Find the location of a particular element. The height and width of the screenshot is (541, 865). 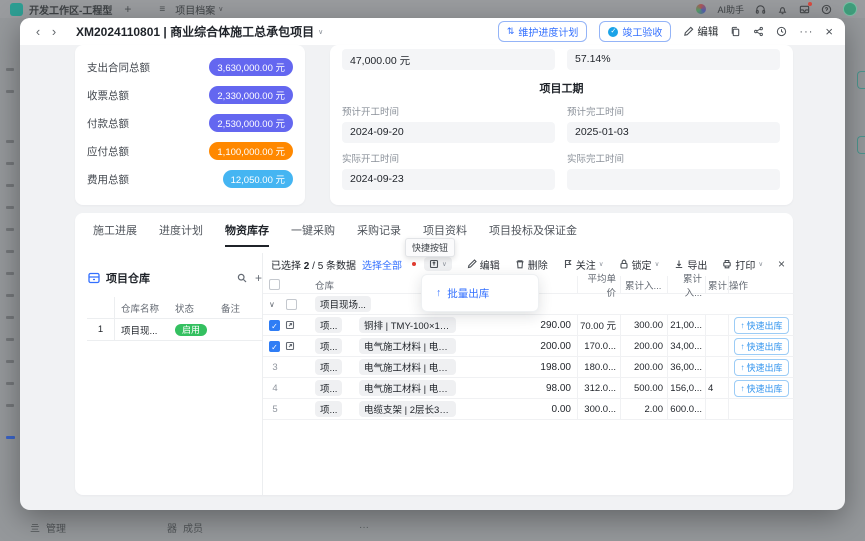

history-clock-icon is located at coordinates (781, 31).